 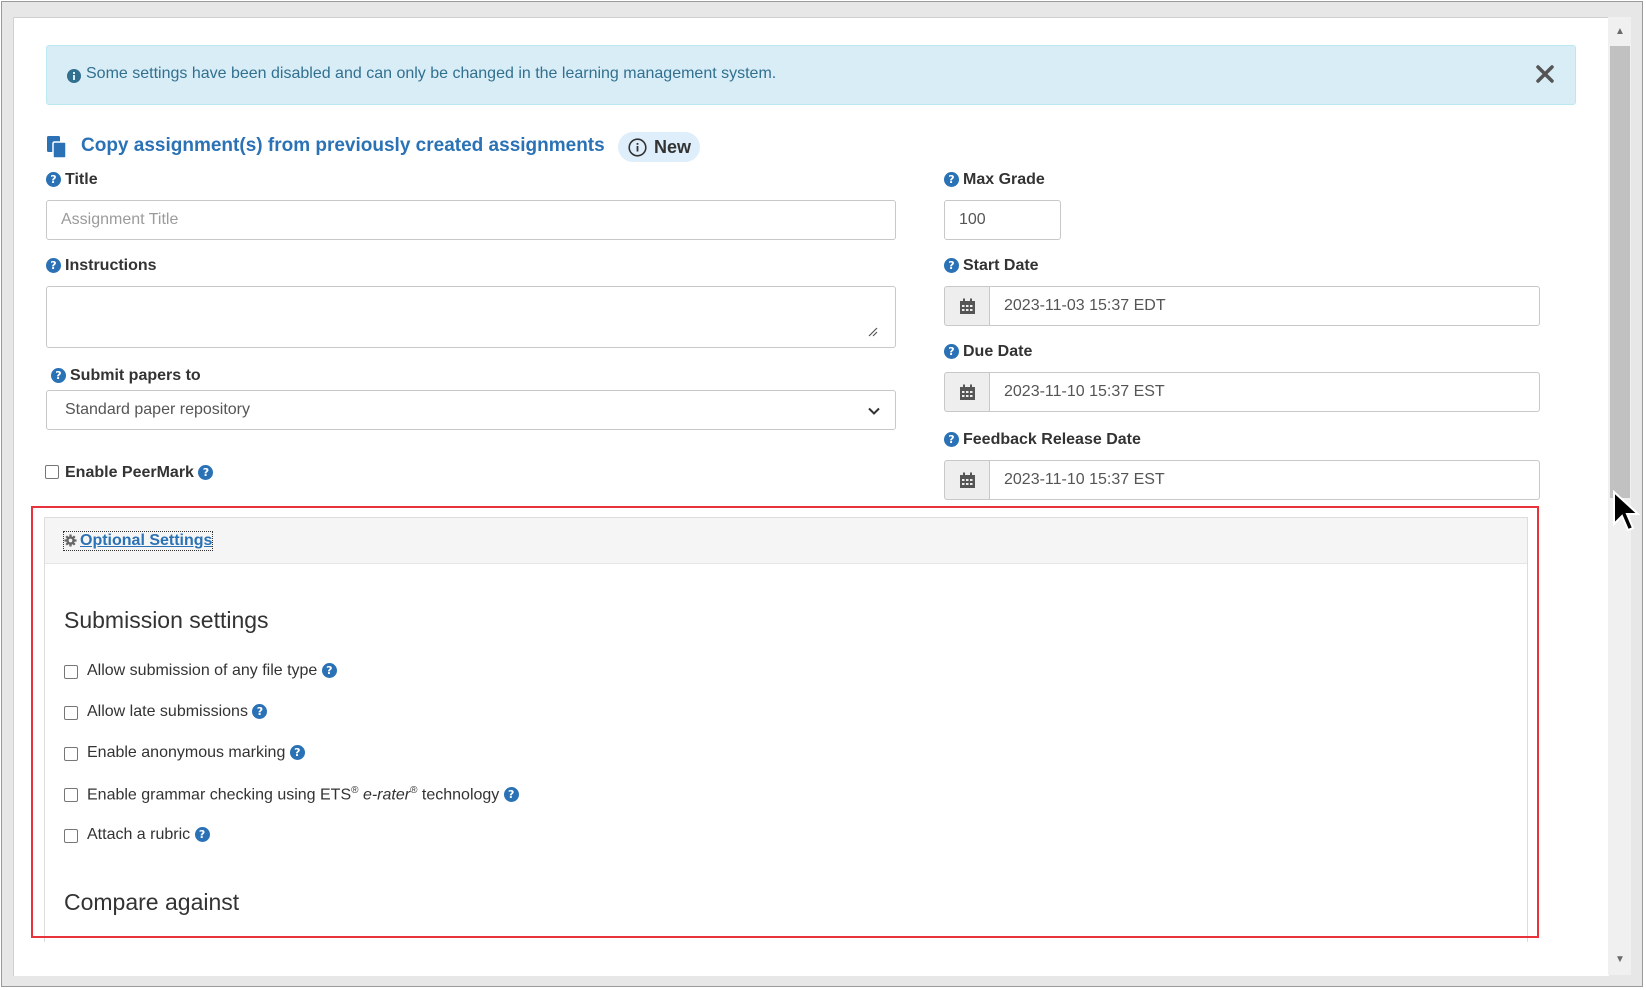 What do you see at coordinates (471, 220) in the screenshot?
I see `title-input` at bounding box center [471, 220].